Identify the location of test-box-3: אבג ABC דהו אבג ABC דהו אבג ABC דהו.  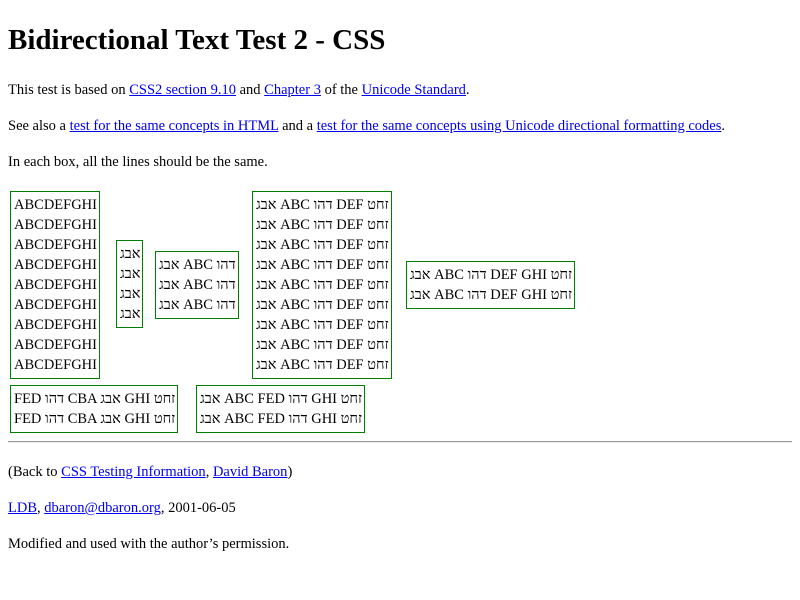
(197, 285).